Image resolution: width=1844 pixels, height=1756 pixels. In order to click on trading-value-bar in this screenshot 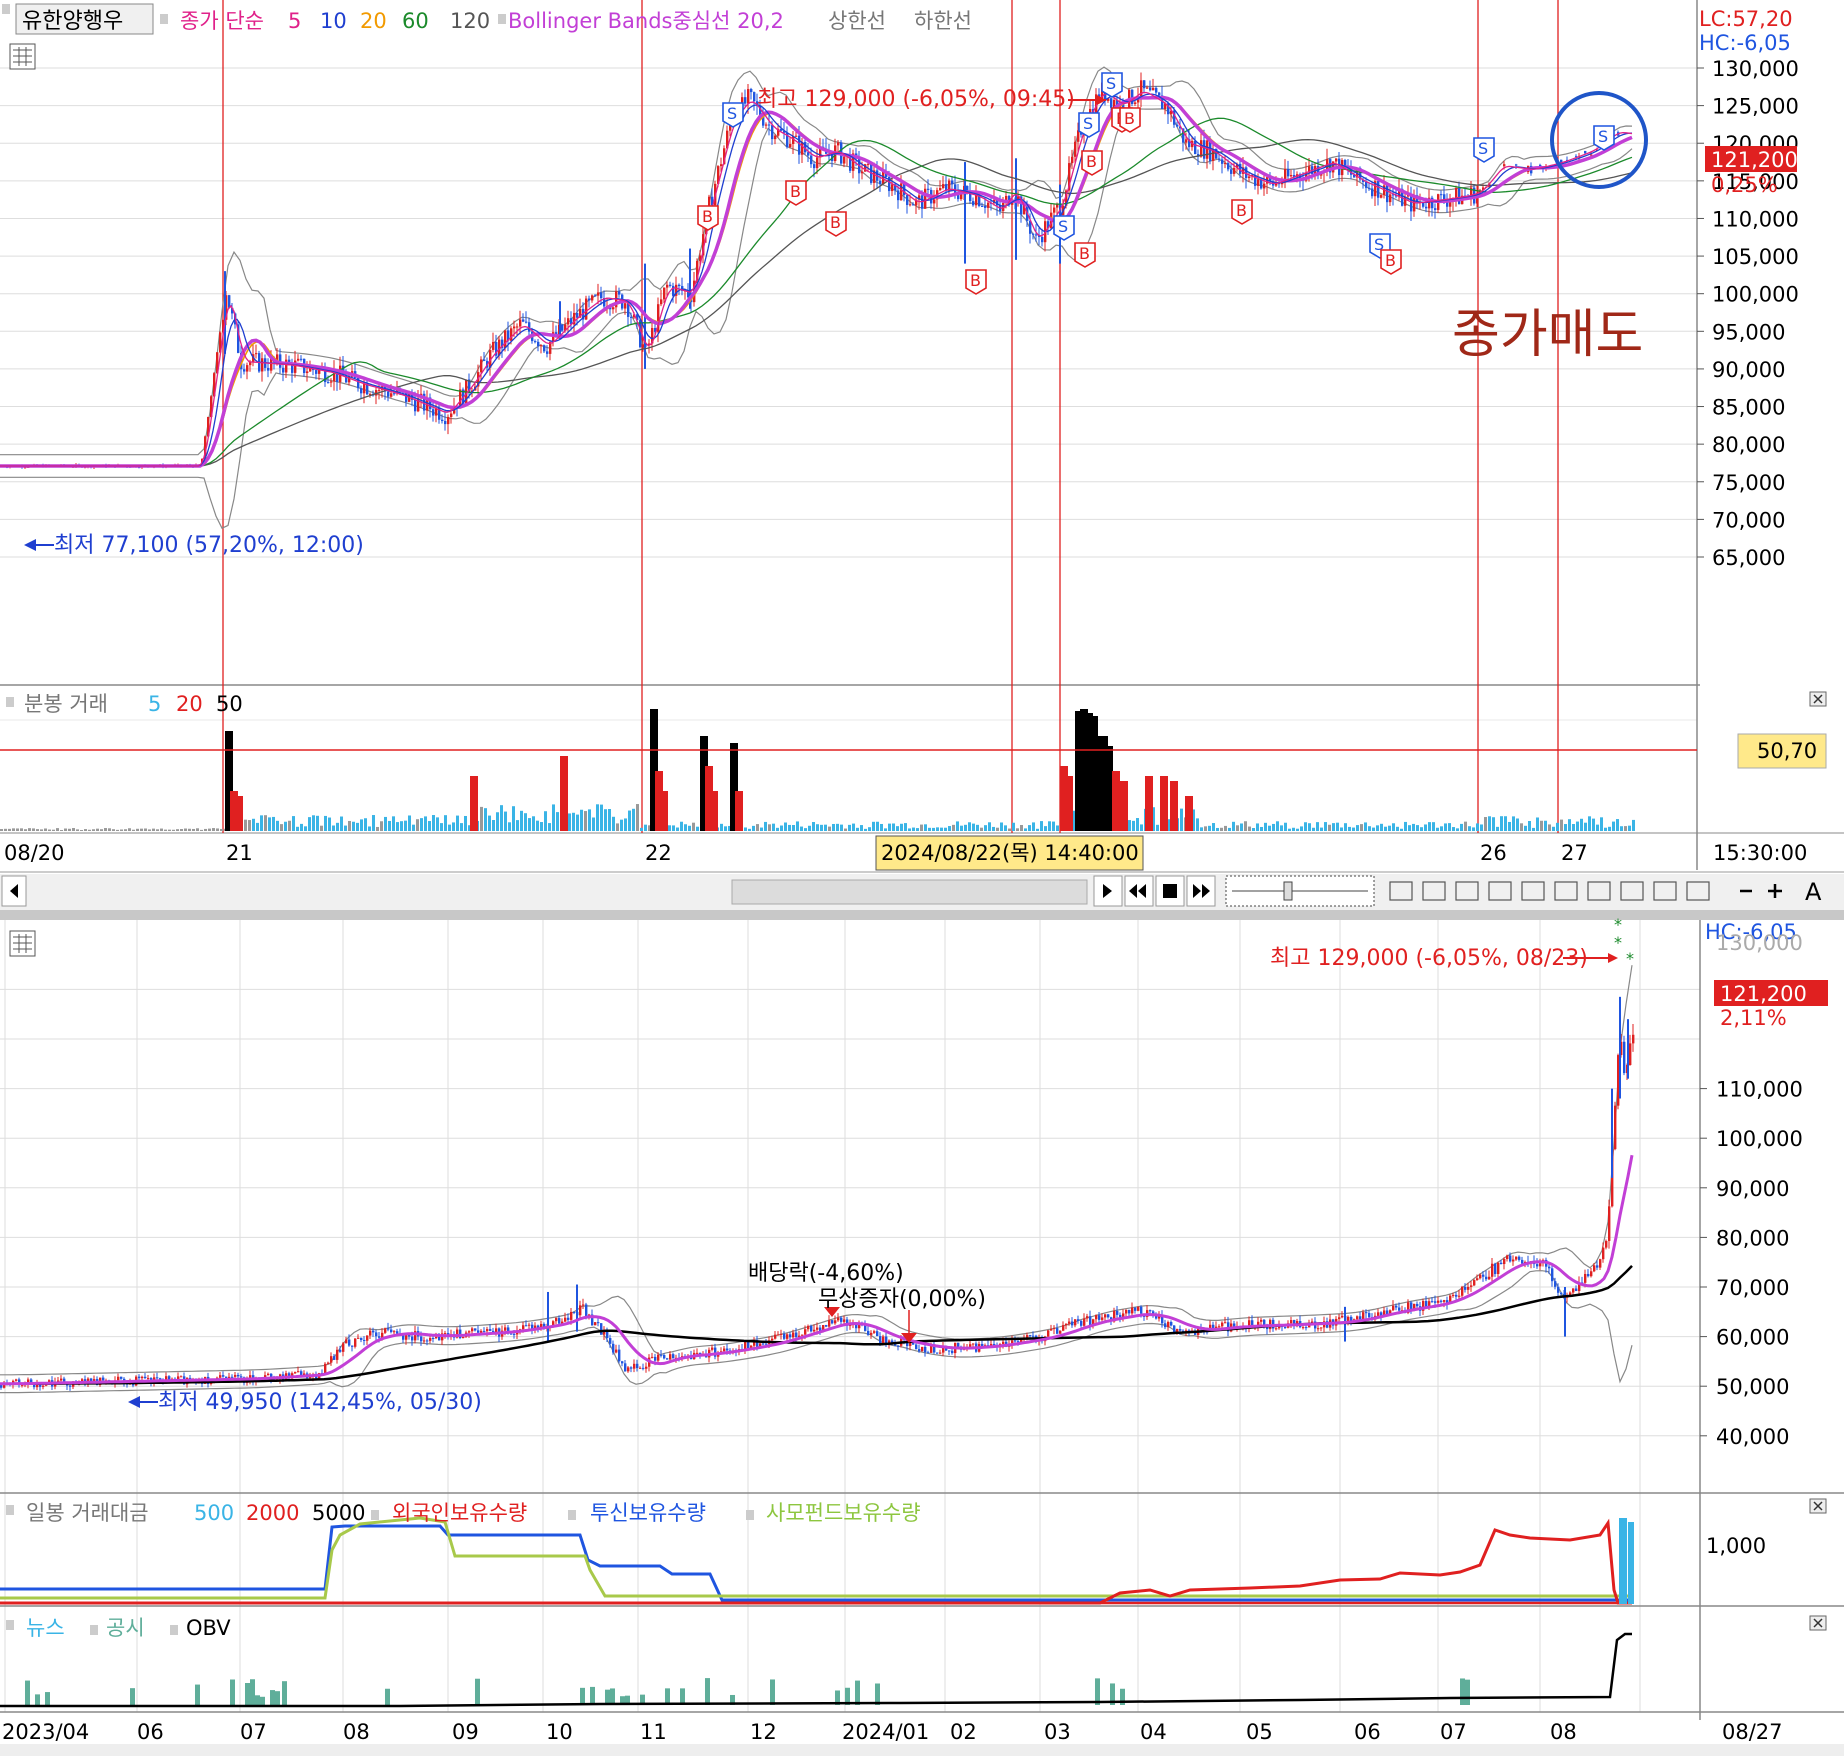, I will do `click(1631, 1563)`.